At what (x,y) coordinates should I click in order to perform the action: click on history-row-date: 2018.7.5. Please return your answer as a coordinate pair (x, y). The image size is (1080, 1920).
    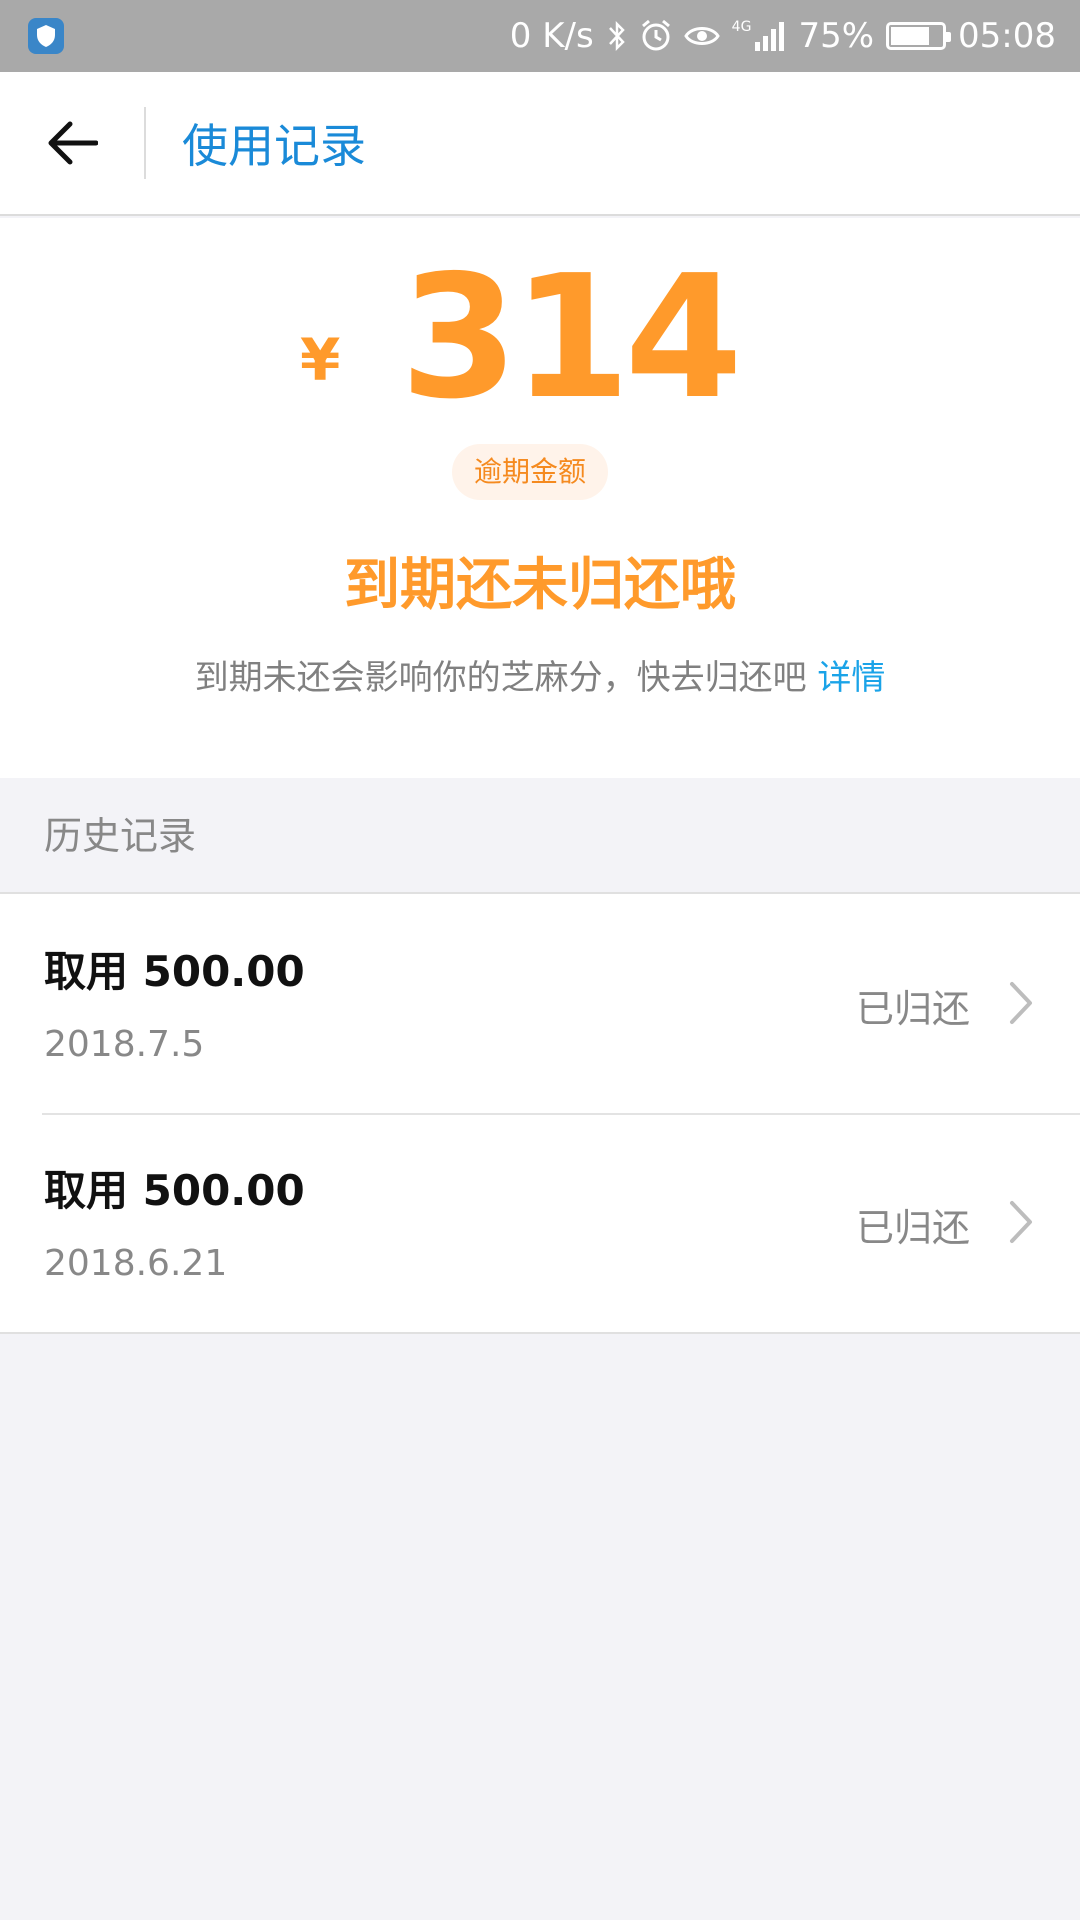
    Looking at the image, I should click on (124, 1044).